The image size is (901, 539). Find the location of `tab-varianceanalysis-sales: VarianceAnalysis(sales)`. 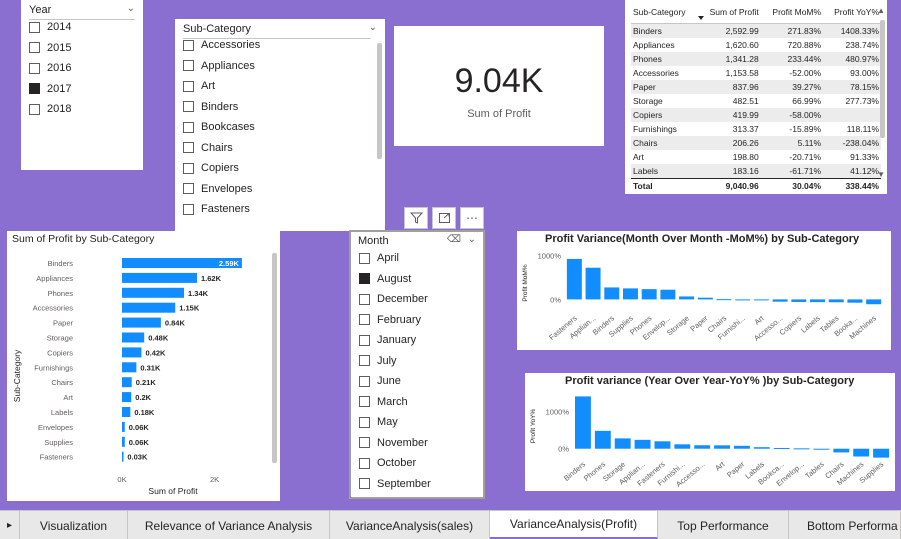

tab-varianceanalysis-sales: VarianceAnalysis(sales) is located at coordinates (410, 525).